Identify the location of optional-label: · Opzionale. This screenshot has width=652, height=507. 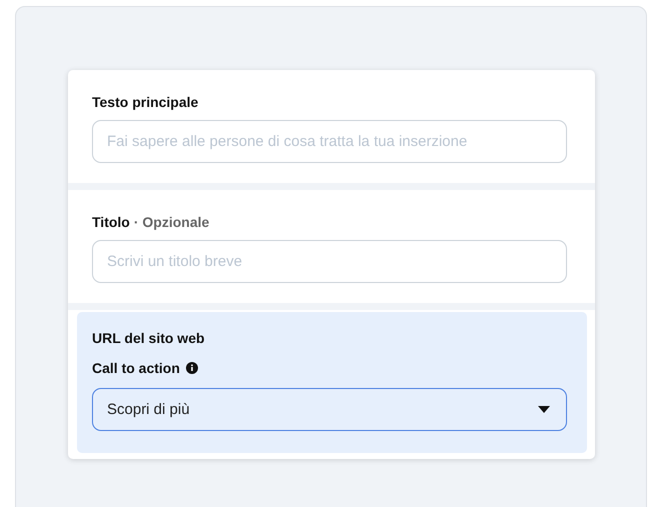
(172, 222).